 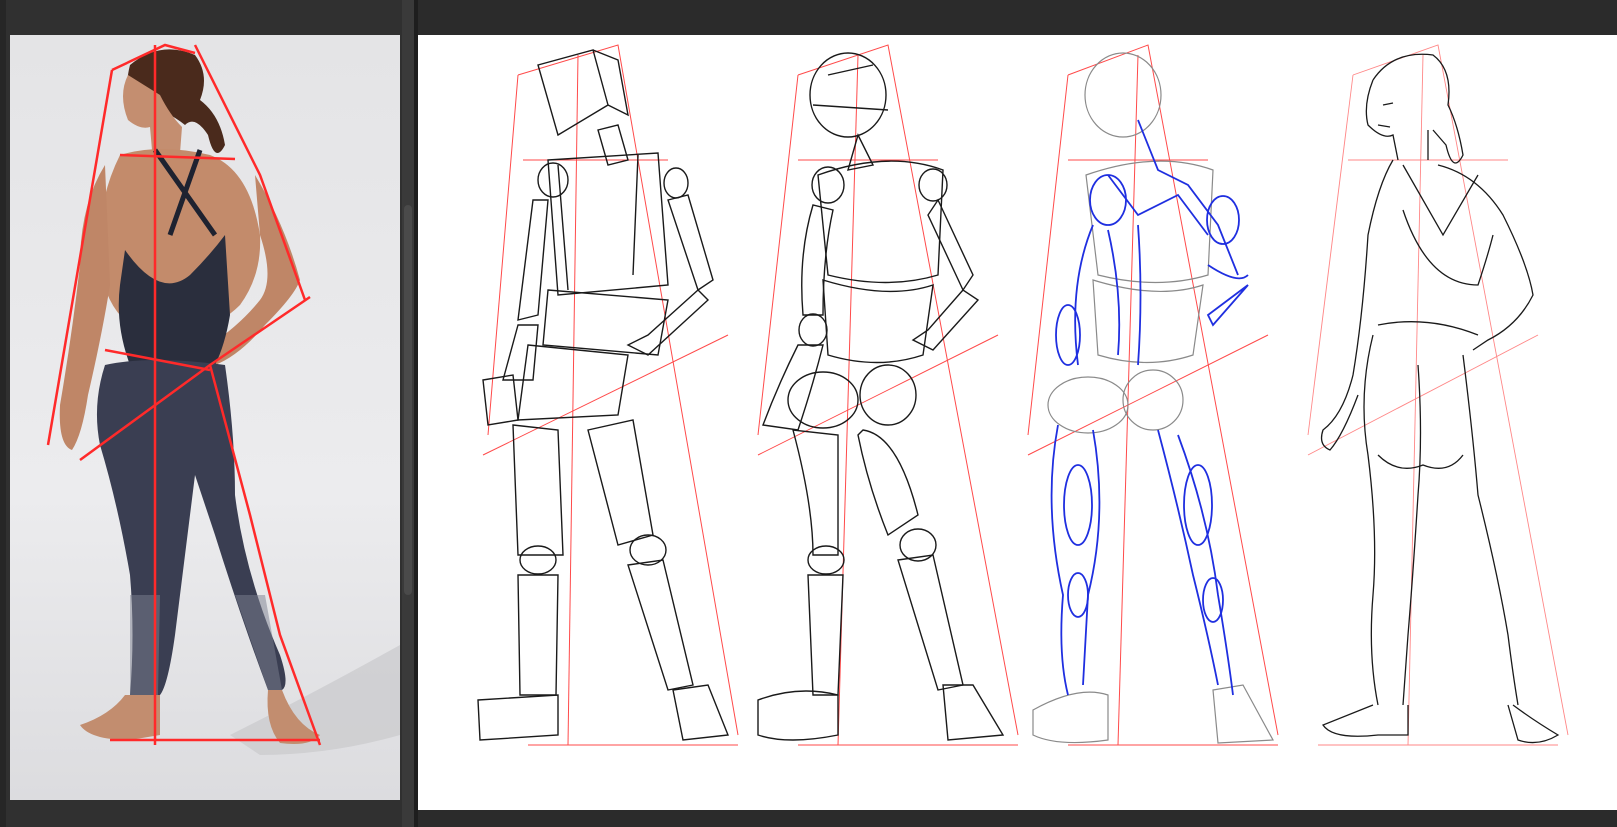 I want to click on stage-line-art, so click(x=1438, y=395).